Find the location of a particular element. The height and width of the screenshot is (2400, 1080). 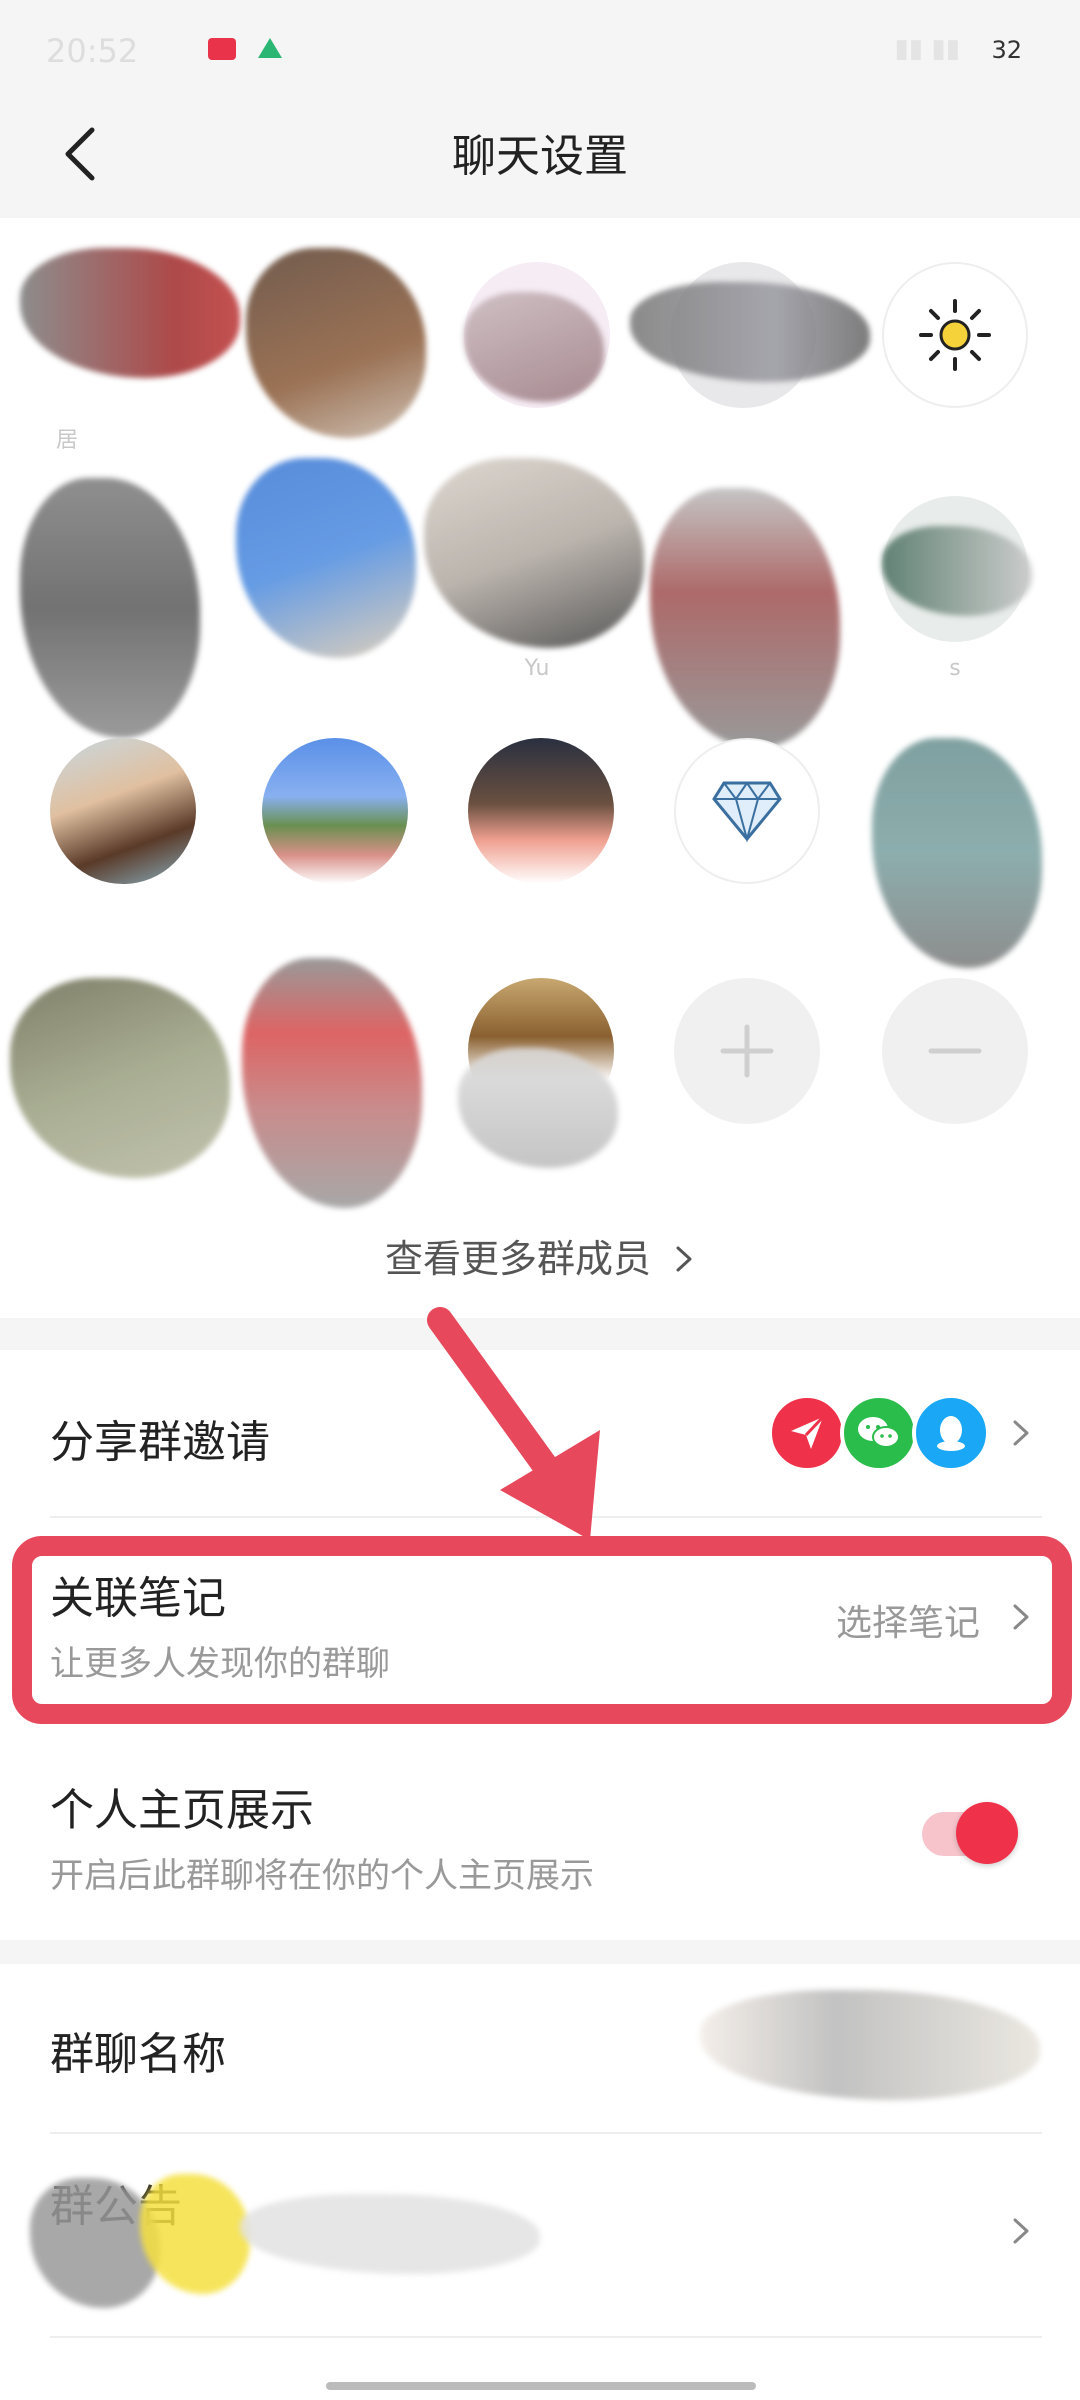

battery-level: 32 is located at coordinates (1006, 50).